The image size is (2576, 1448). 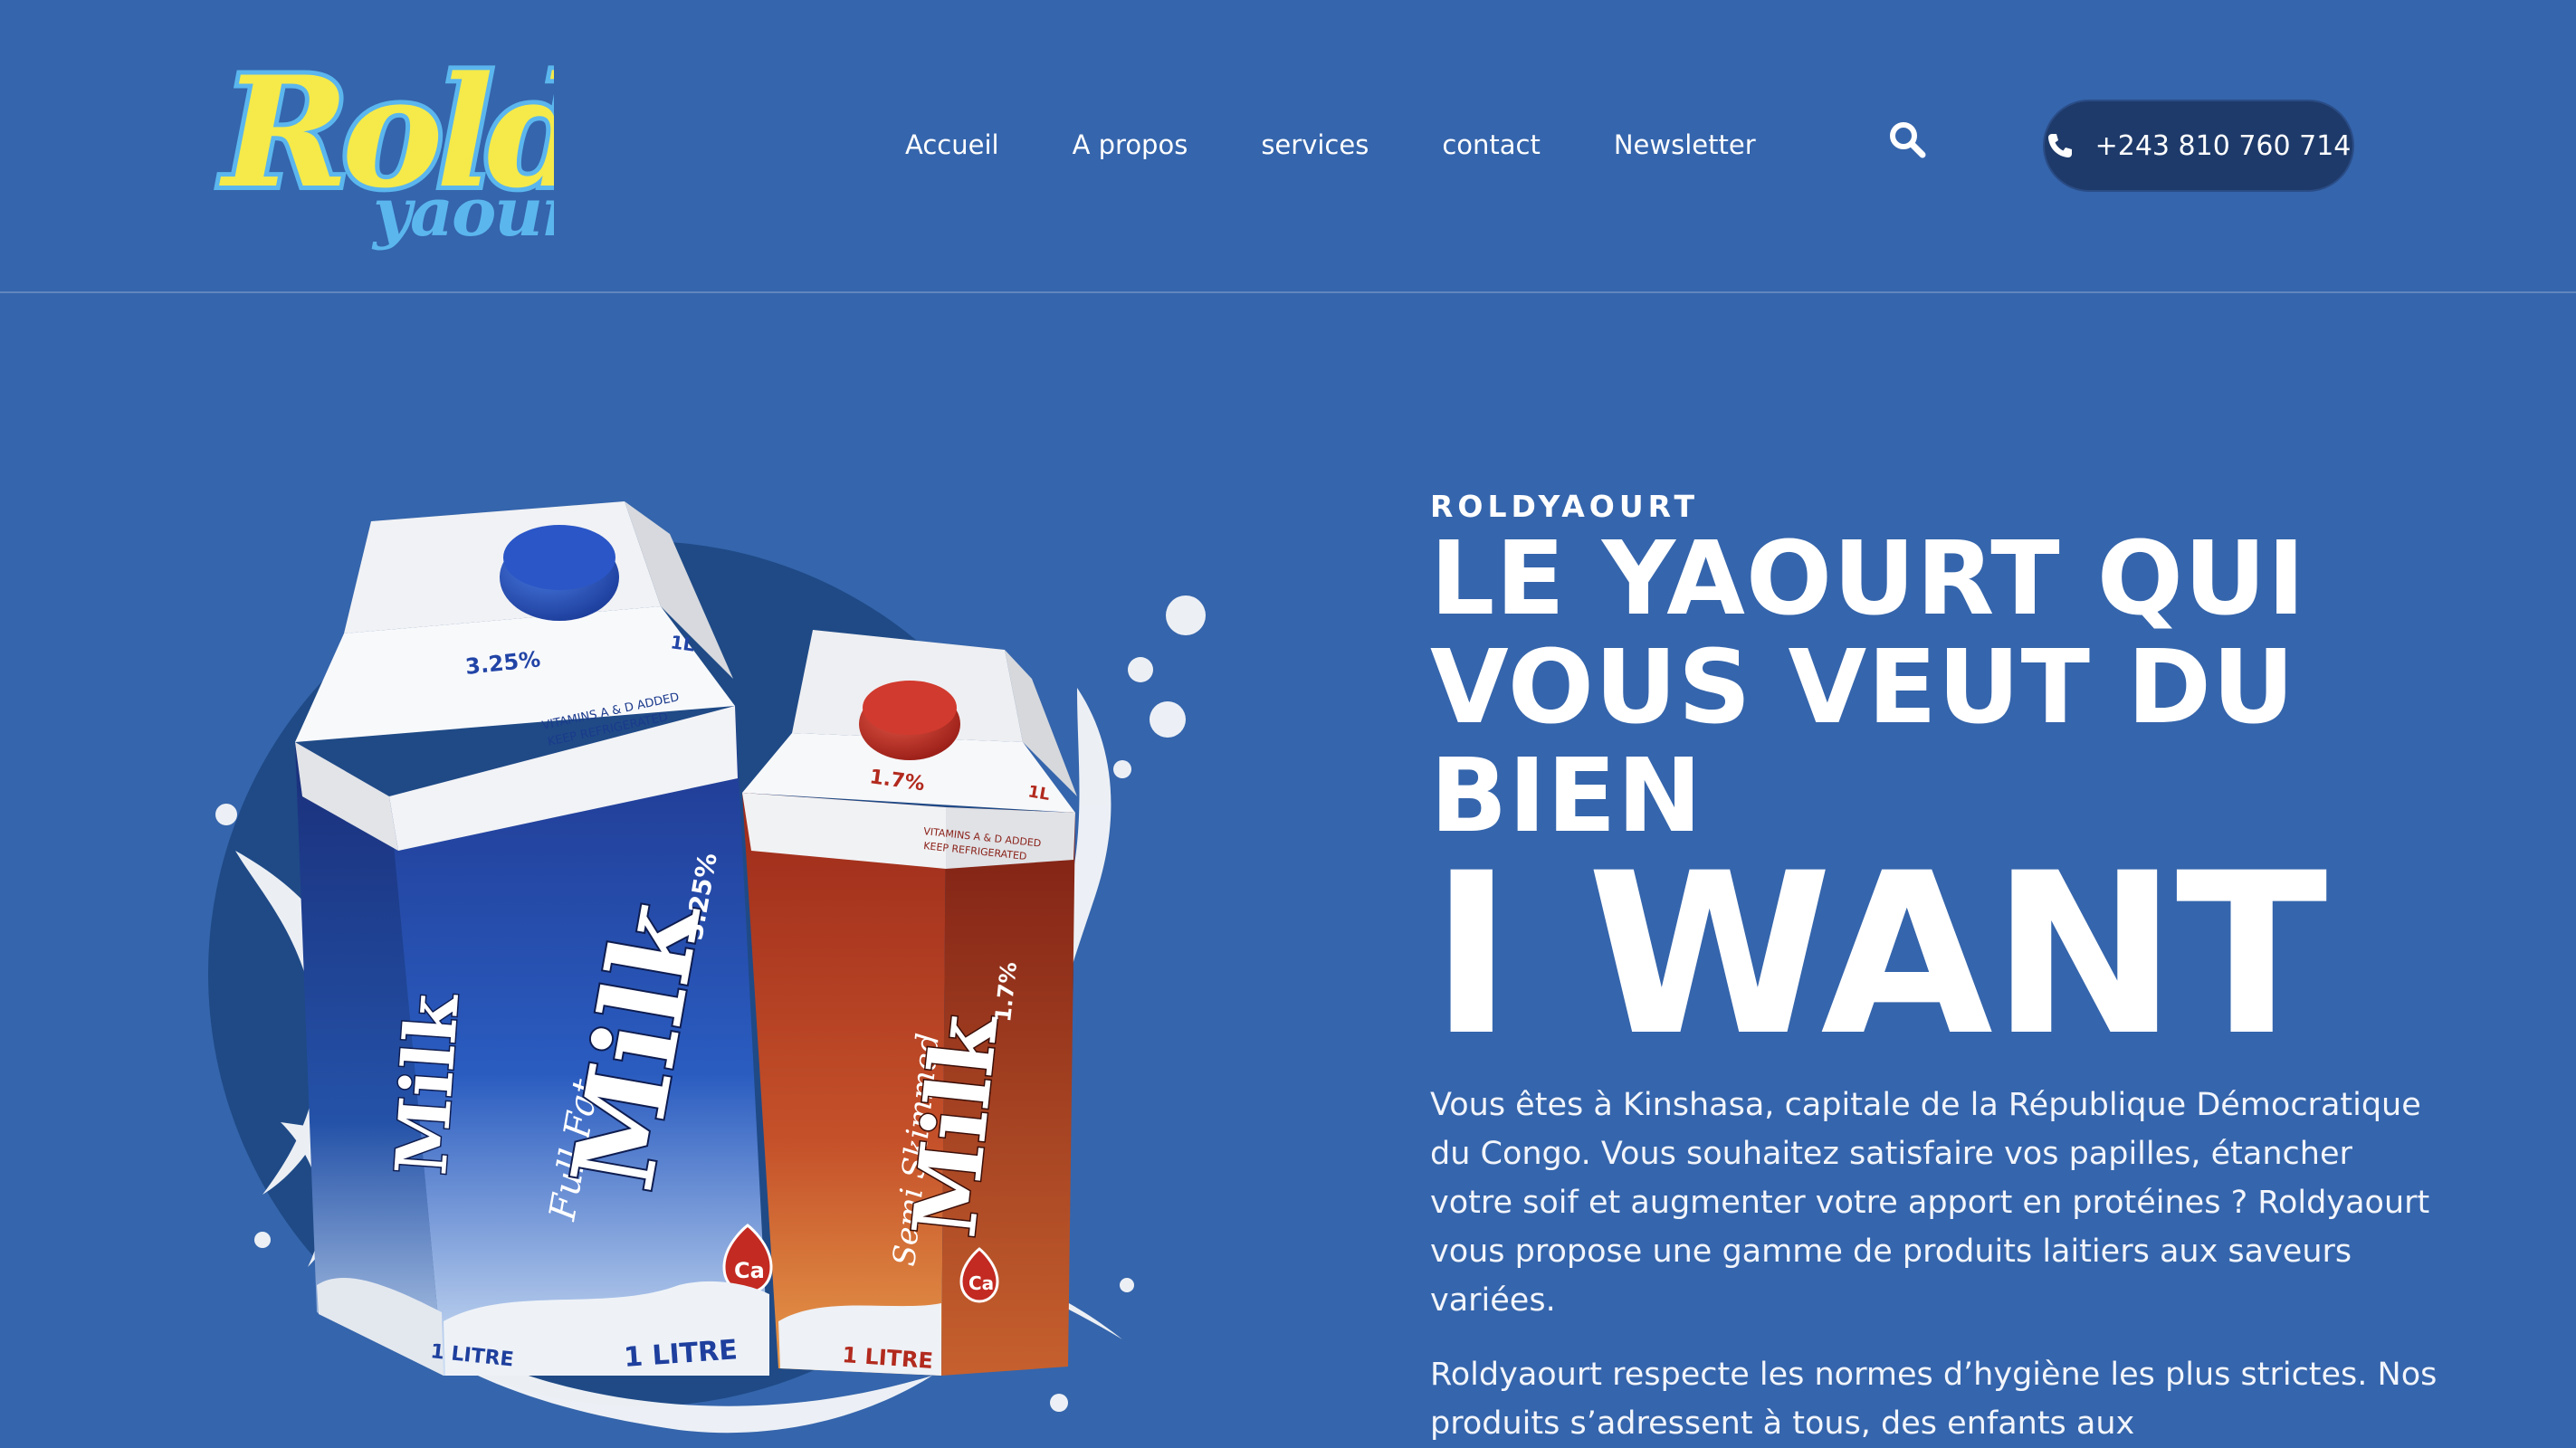 What do you see at coordinates (1907, 139) in the screenshot?
I see `search-icon` at bounding box center [1907, 139].